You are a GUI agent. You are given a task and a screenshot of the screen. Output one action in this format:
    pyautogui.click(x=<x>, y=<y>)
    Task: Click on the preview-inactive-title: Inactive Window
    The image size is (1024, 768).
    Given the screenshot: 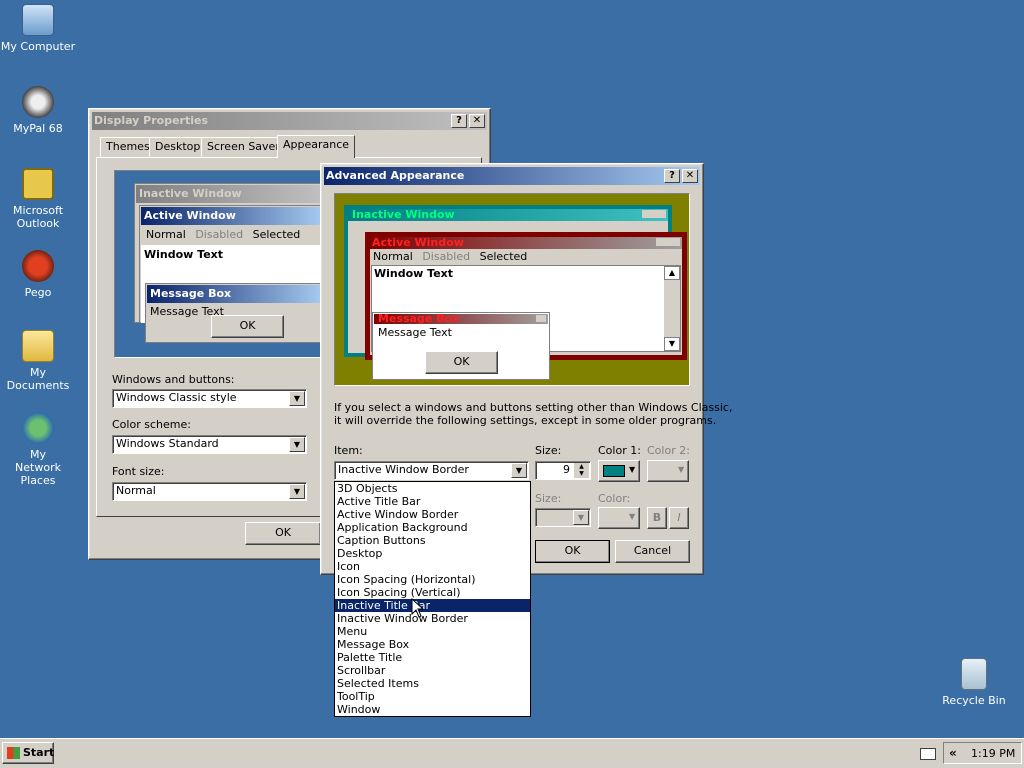 What is the action you would take?
    pyautogui.click(x=229, y=194)
    